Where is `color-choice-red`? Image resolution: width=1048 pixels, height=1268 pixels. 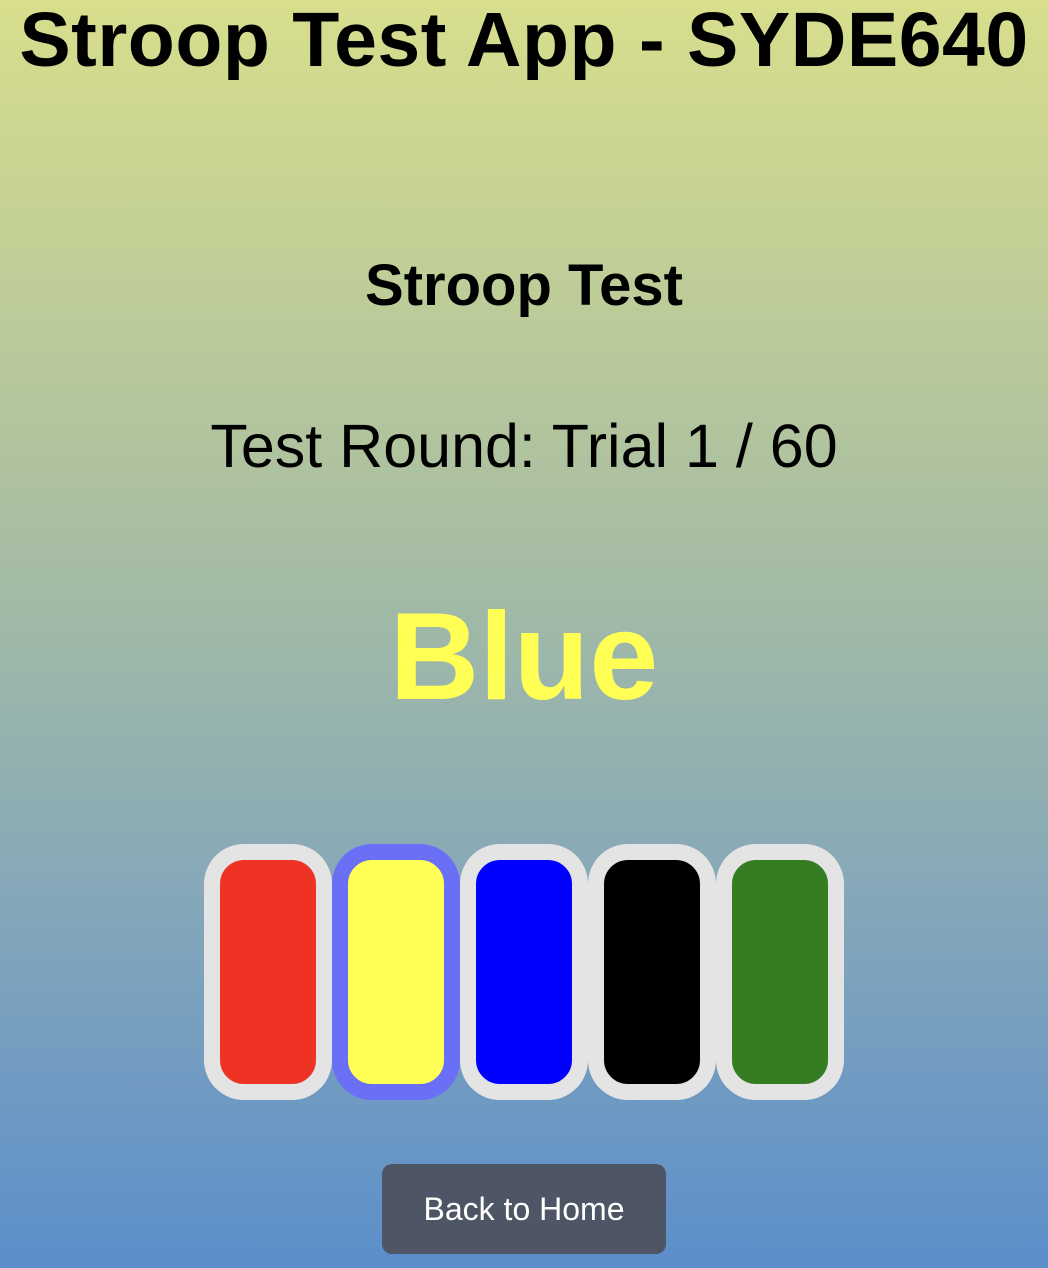 color-choice-red is located at coordinates (268, 972).